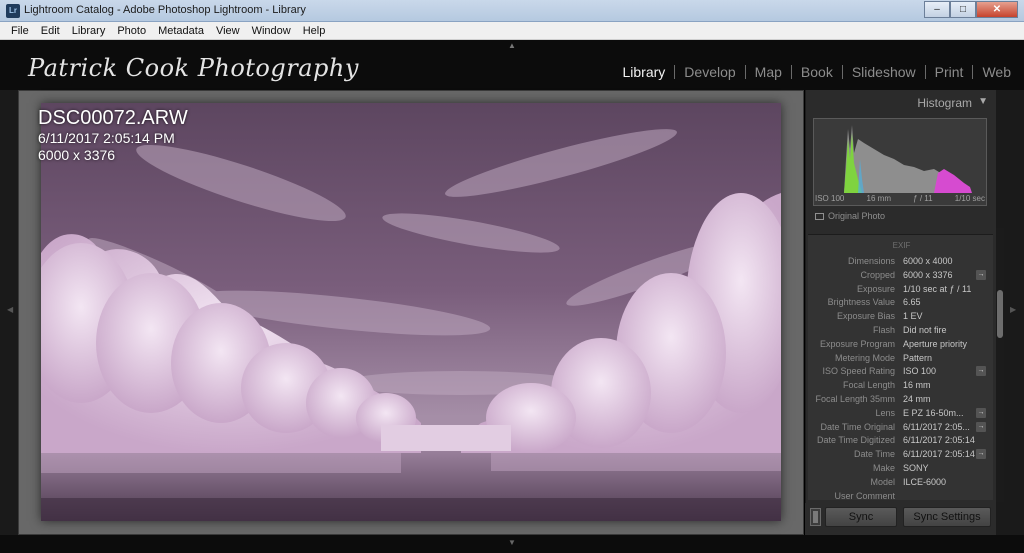  Describe the element at coordinates (819, 216) in the screenshot. I see `checkbox-icon` at that location.